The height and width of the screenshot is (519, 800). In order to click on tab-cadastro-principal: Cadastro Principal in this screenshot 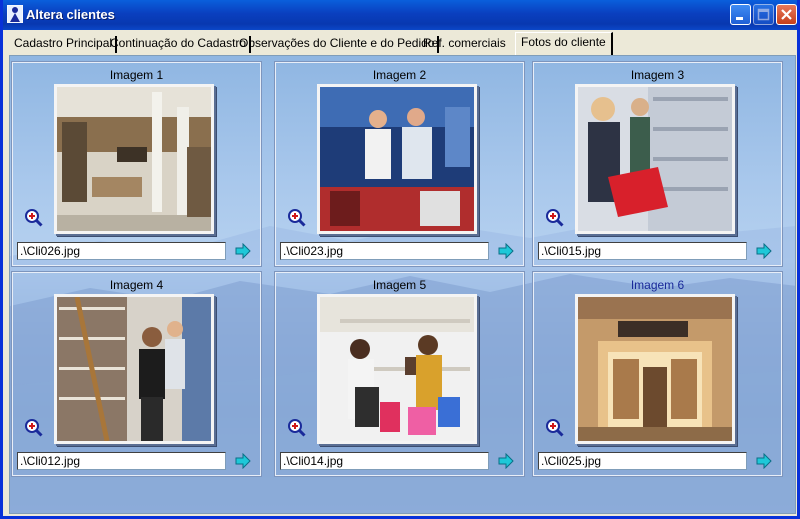, I will do `click(64, 44)`.